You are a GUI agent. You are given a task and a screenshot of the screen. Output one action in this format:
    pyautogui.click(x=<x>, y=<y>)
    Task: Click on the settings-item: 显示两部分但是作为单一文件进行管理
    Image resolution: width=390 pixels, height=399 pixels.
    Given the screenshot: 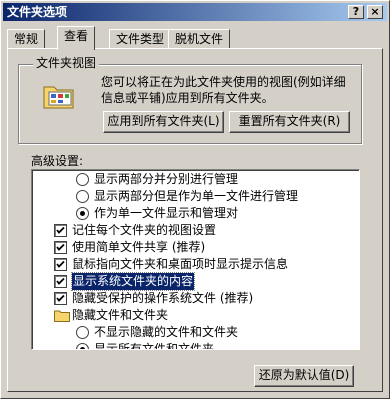 What is the action you would take?
    pyautogui.click(x=187, y=196)
    